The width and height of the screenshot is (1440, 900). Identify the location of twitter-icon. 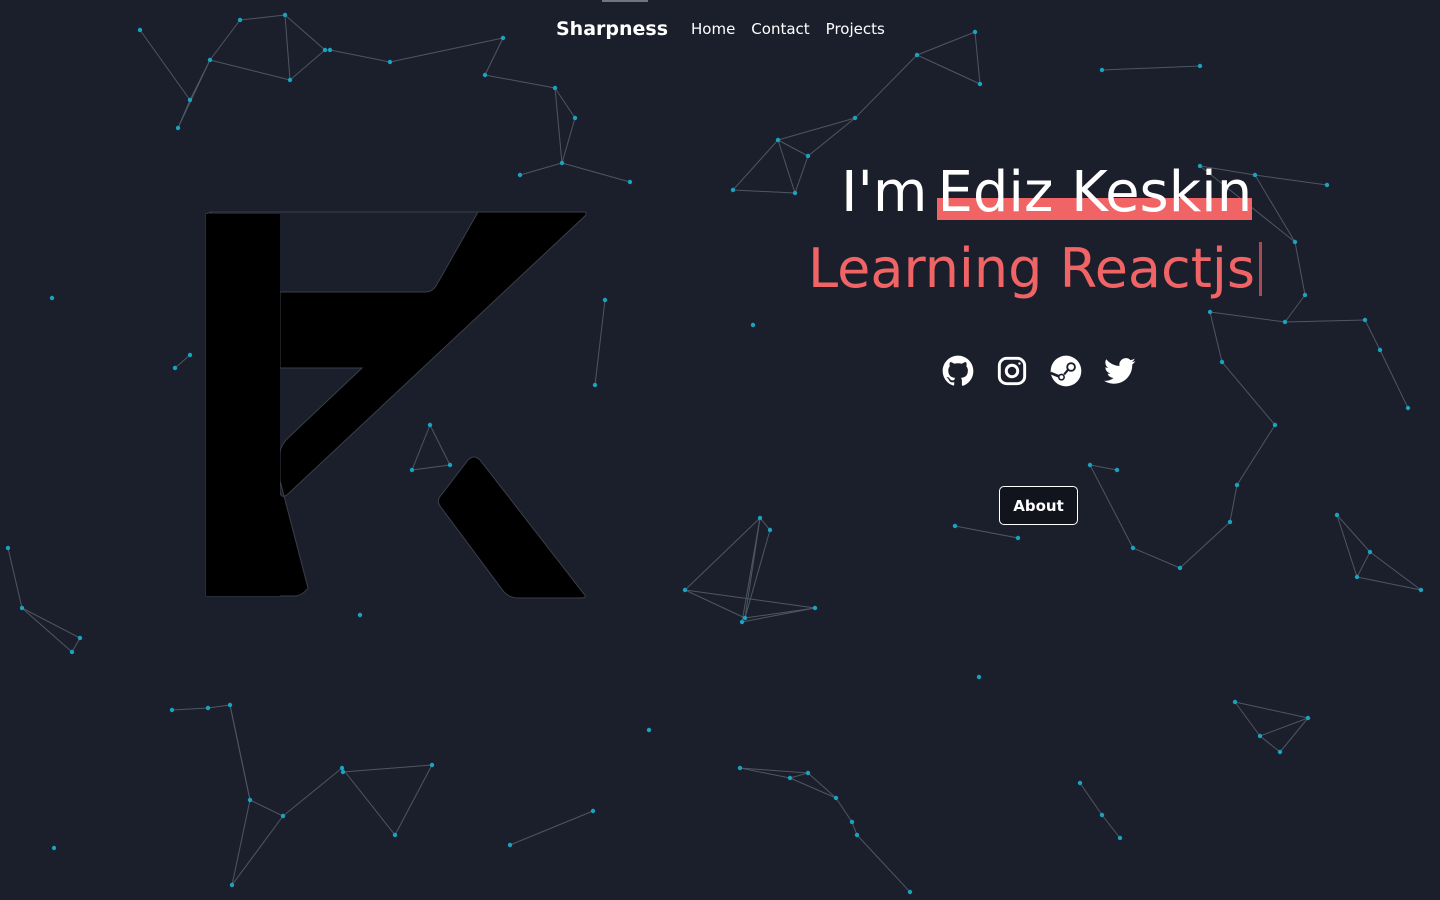
(1120, 371).